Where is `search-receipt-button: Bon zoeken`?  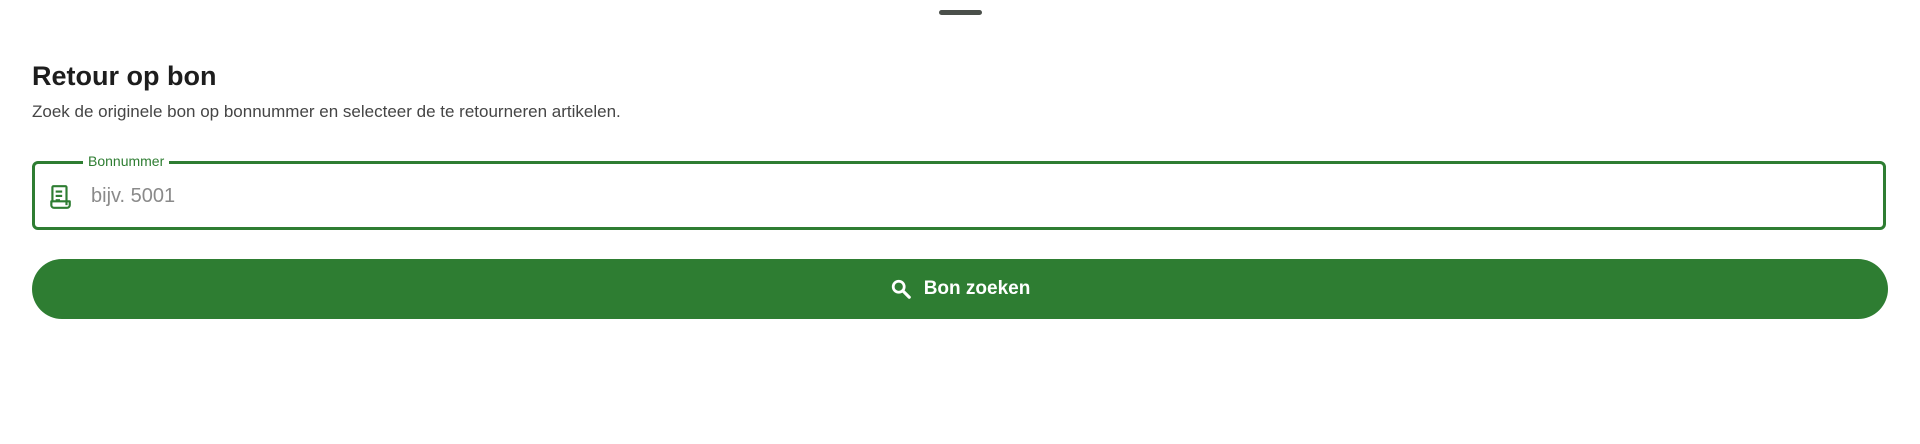 search-receipt-button: Bon zoeken is located at coordinates (960, 289).